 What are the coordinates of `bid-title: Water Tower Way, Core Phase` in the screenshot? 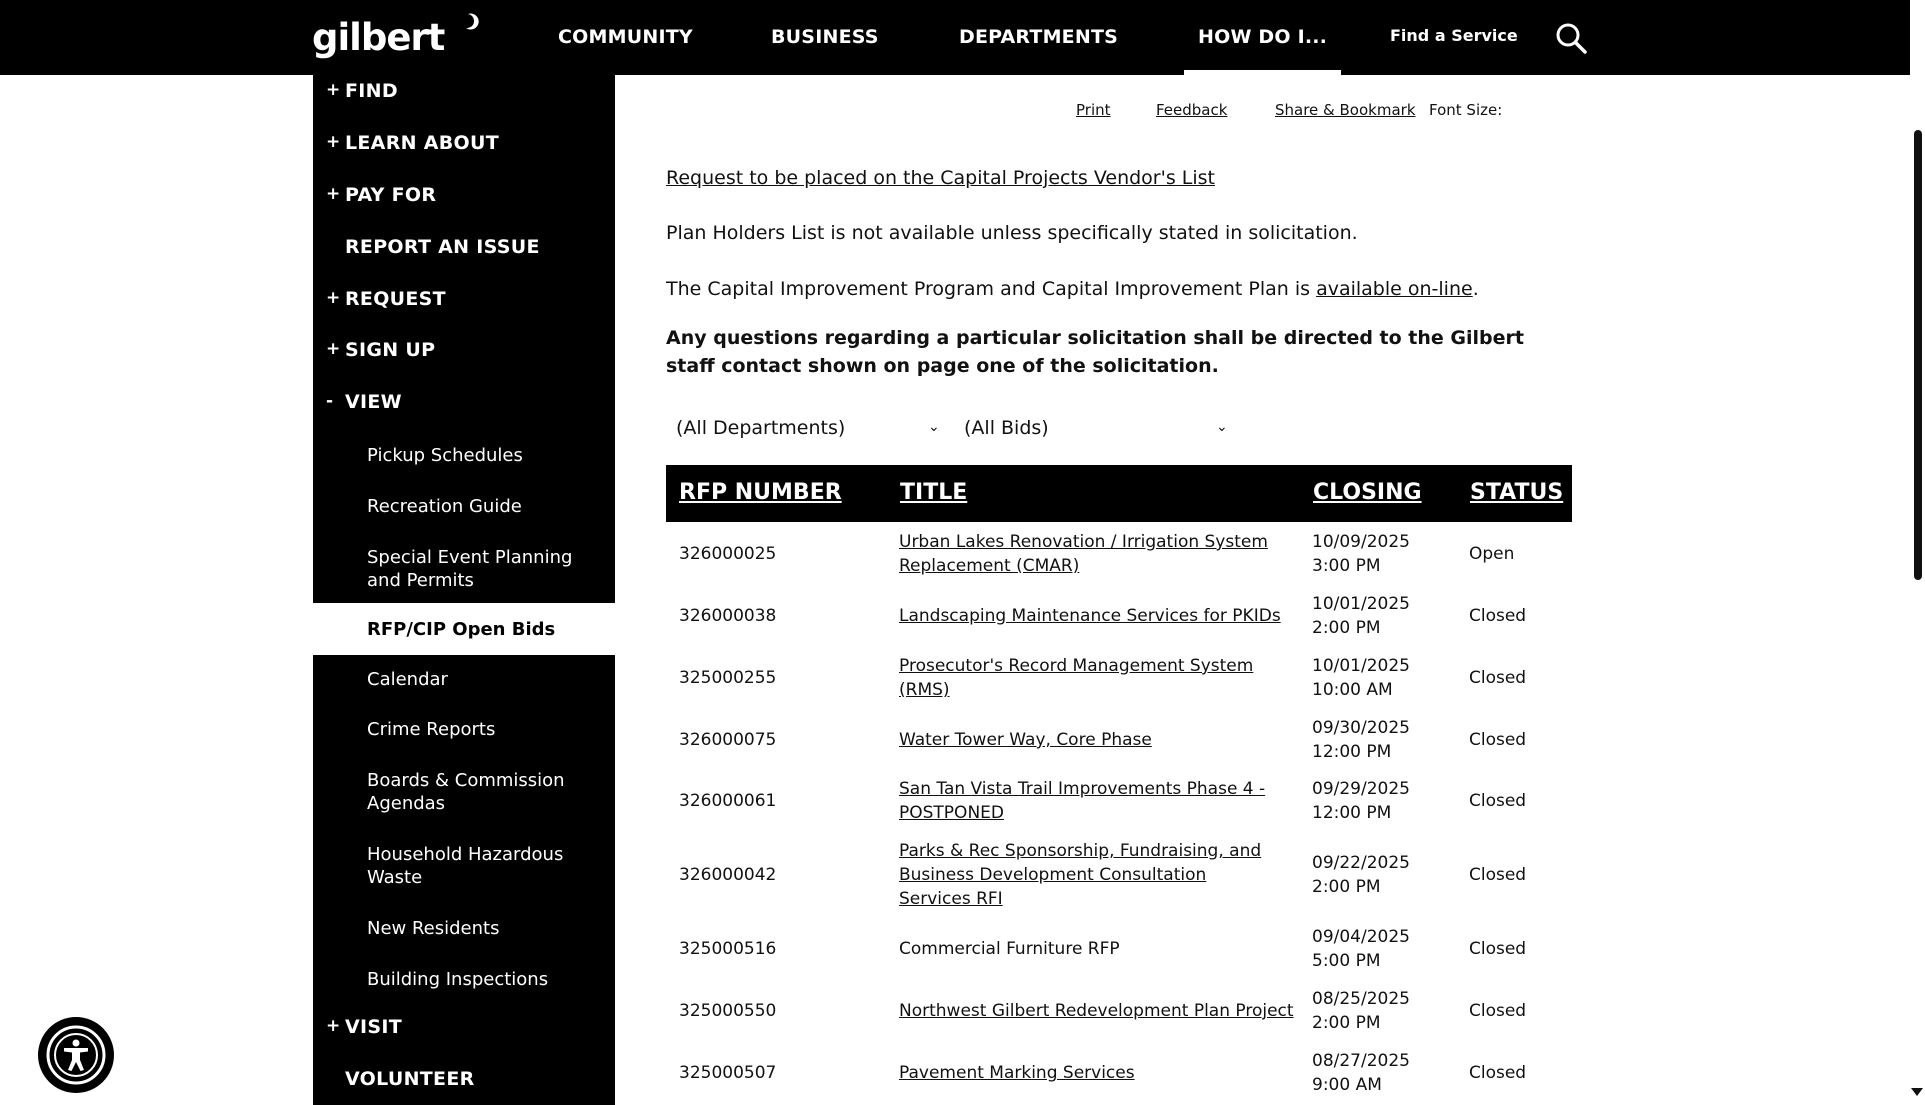 It's located at (1094, 740).